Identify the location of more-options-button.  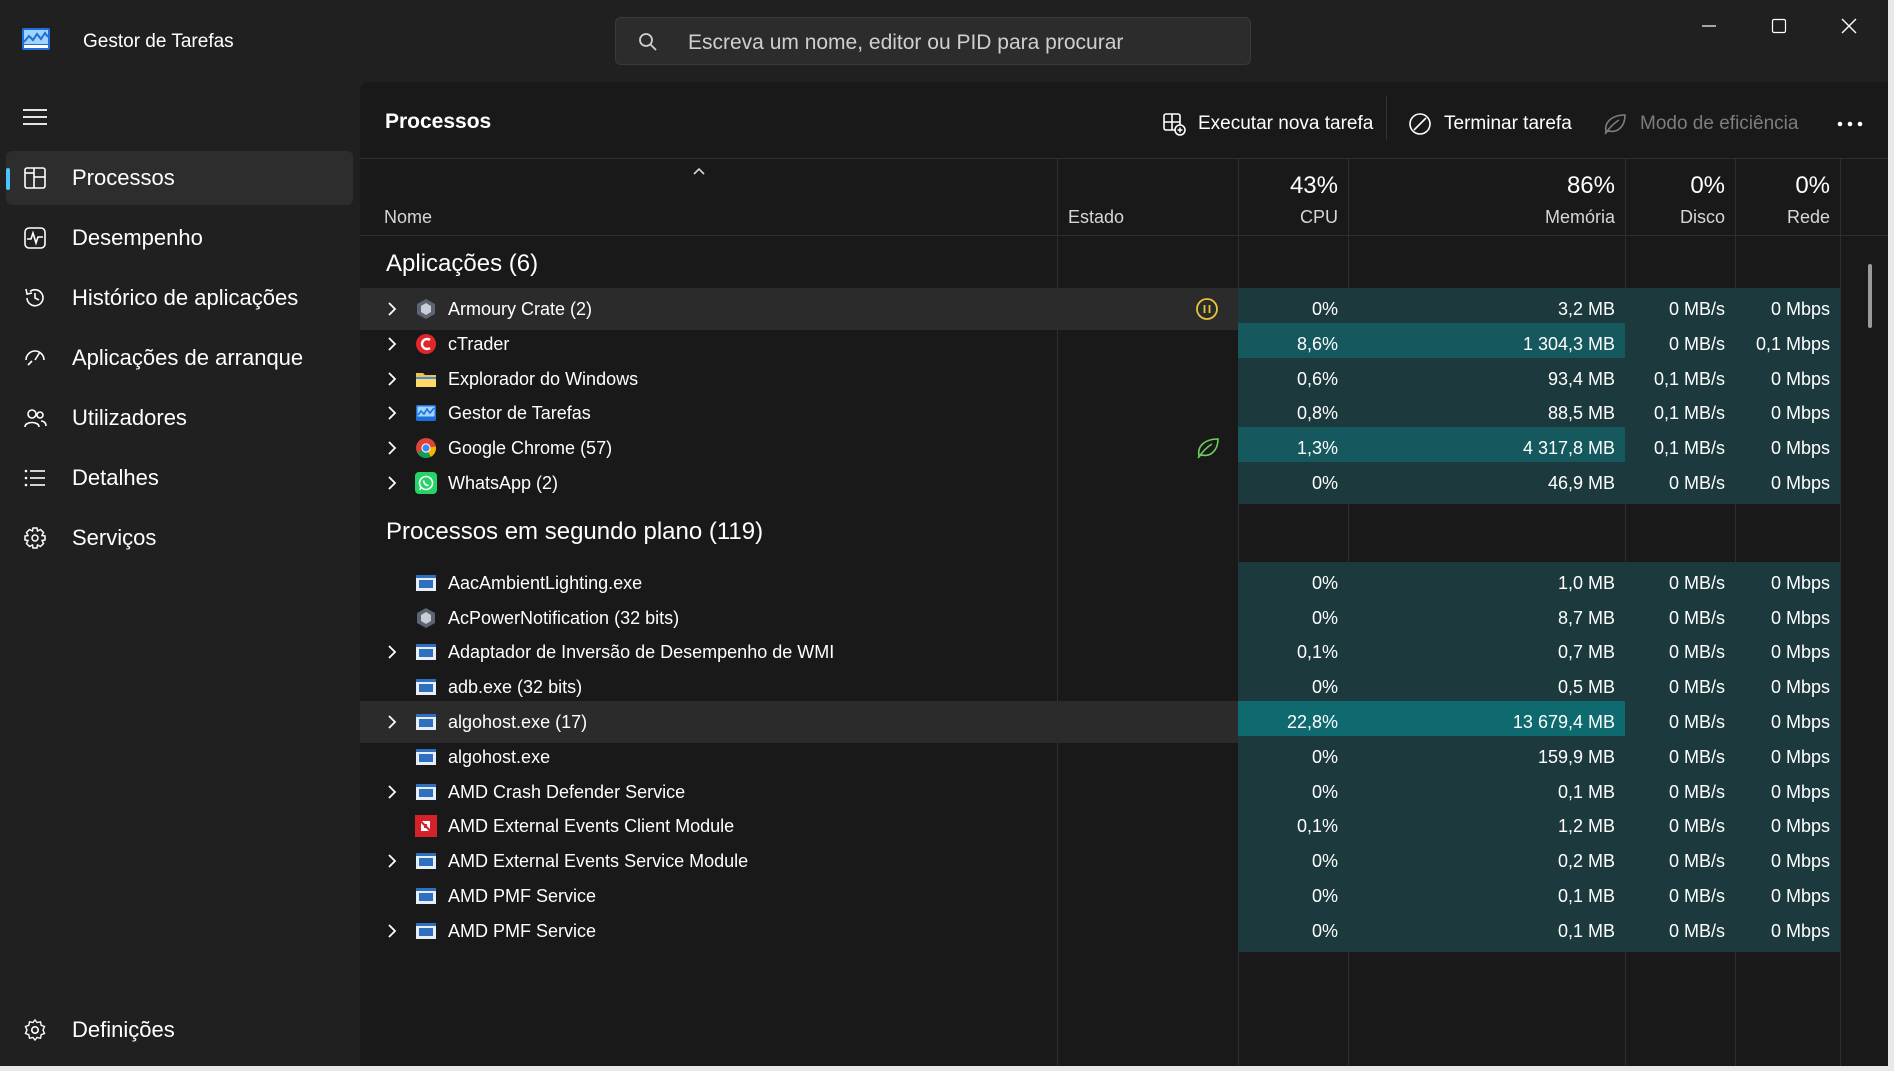
(1850, 124).